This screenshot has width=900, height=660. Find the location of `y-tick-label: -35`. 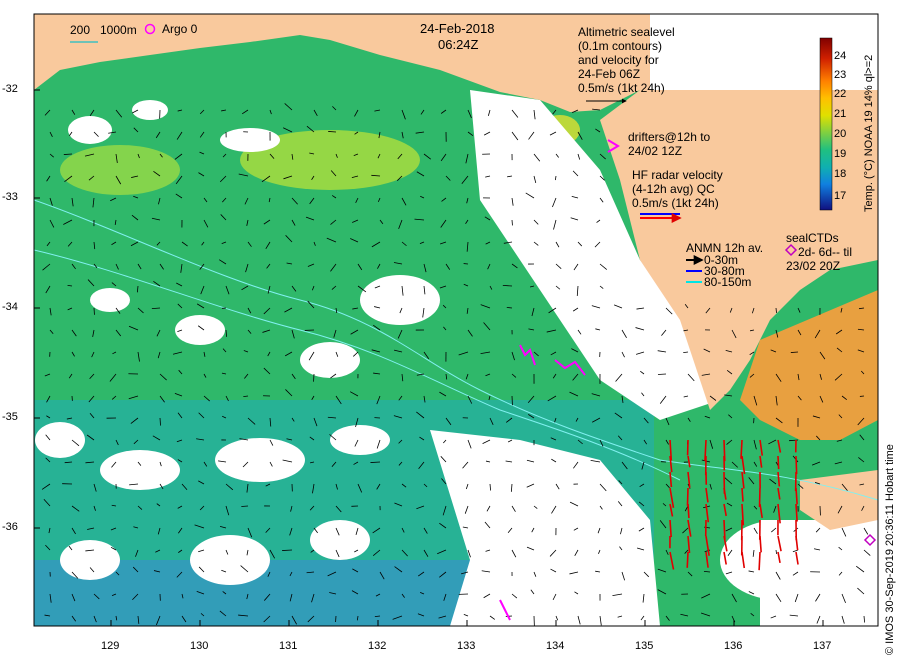

y-tick-label: -35 is located at coordinates (10, 417).